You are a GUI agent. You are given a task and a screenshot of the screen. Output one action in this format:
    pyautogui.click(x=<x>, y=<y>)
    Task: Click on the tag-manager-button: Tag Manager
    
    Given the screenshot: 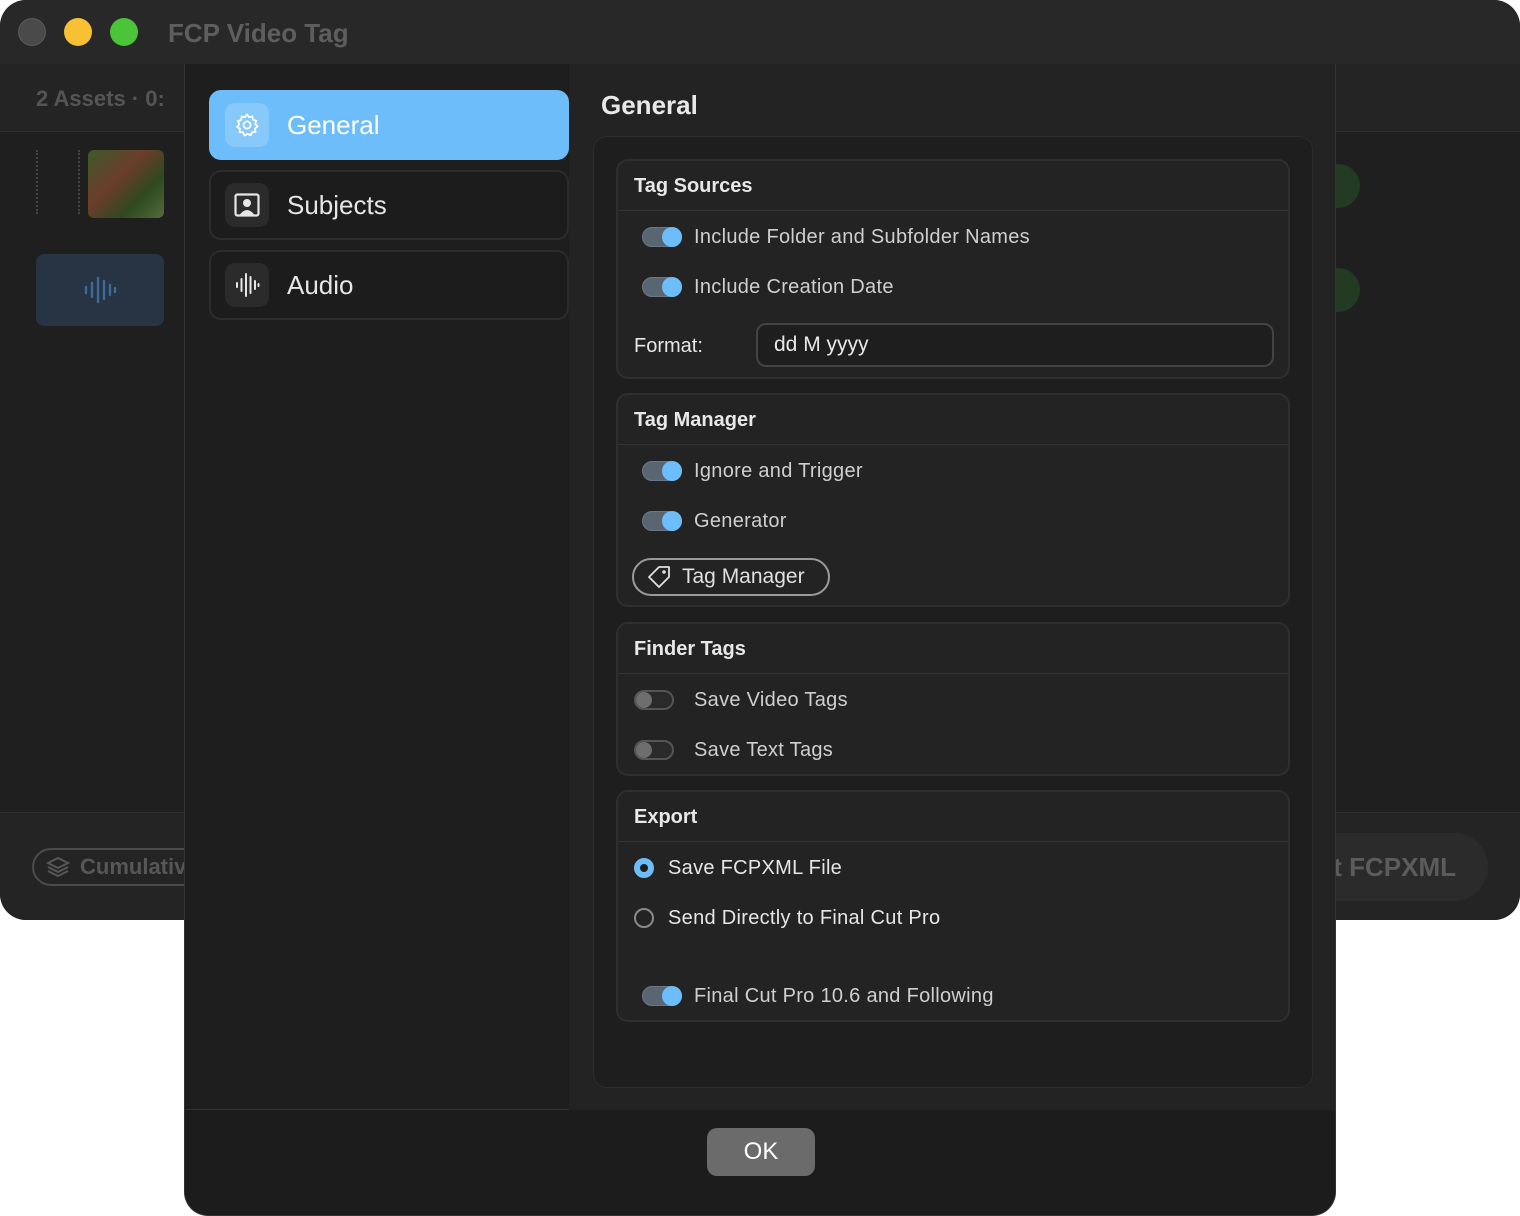 What is the action you would take?
    pyautogui.click(x=731, y=577)
    